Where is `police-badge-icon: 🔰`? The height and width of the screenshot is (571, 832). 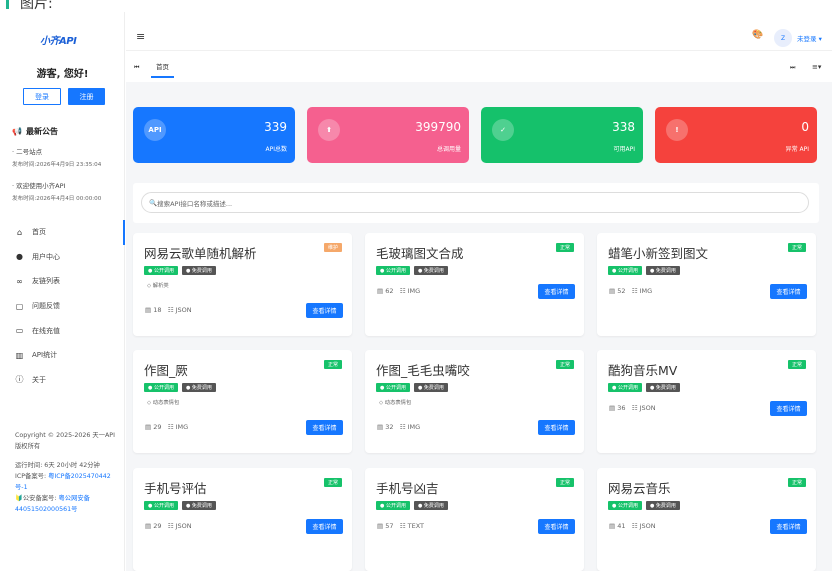
police-badge-icon: 🔰 is located at coordinates (19, 498).